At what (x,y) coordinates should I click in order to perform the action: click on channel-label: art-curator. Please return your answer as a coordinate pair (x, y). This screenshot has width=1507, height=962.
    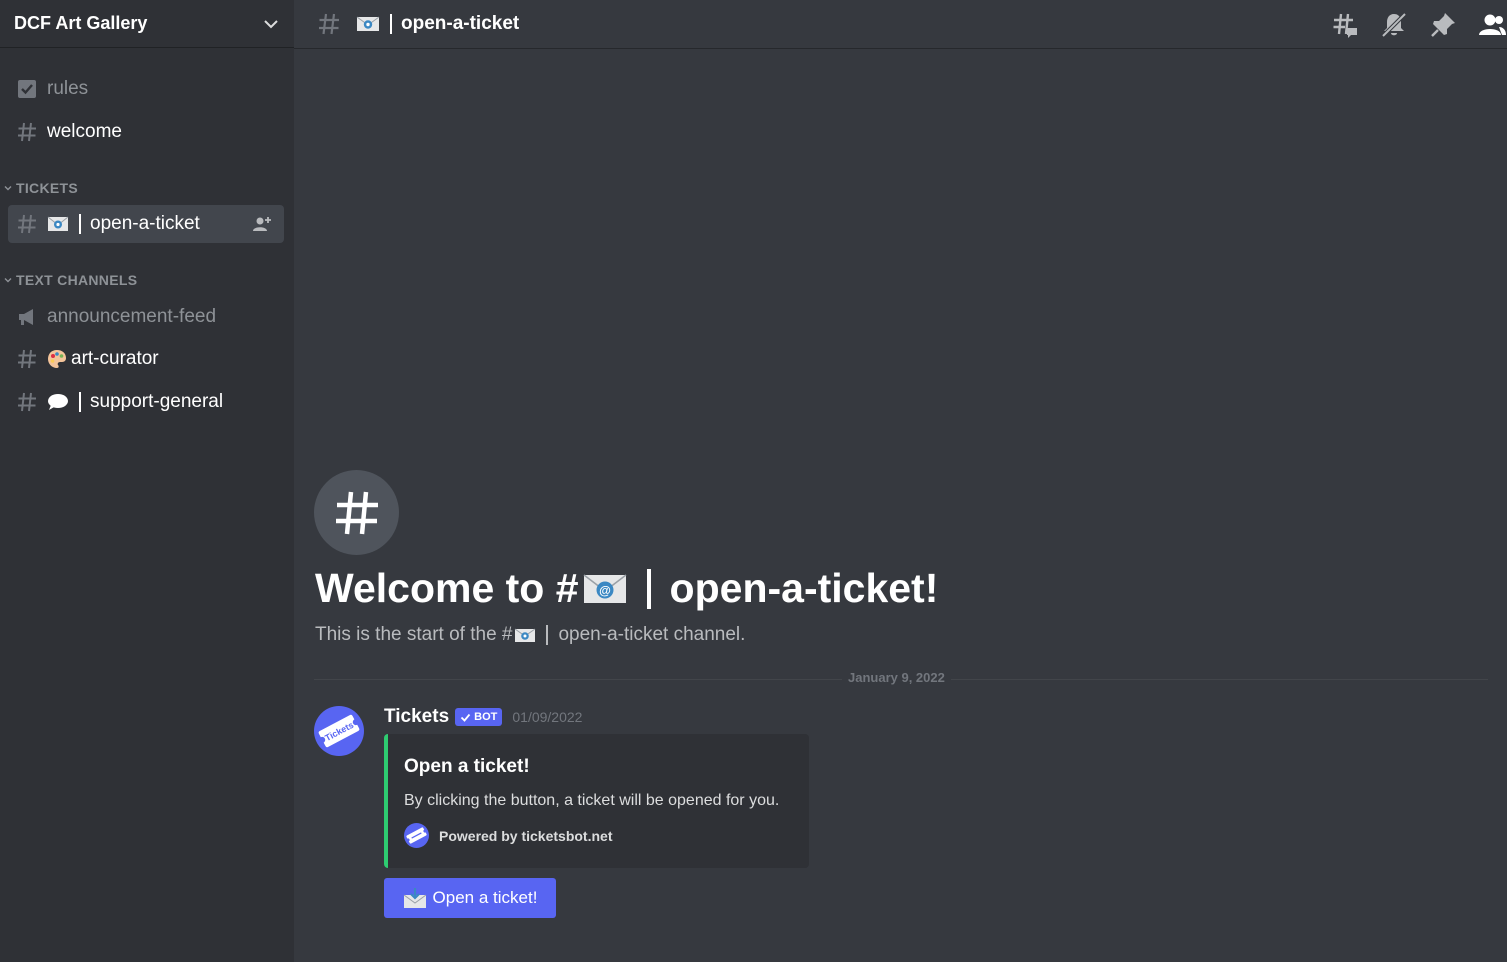
    Looking at the image, I should click on (115, 358).